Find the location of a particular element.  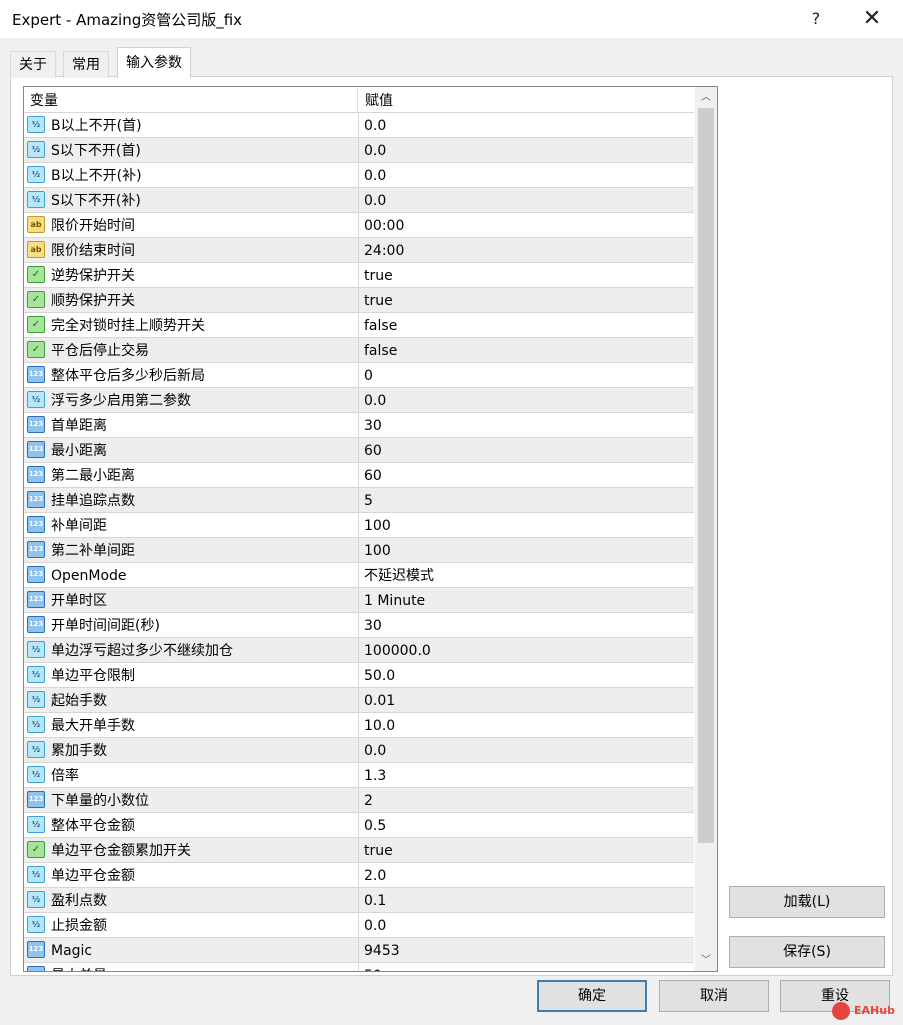

parameter-row: ✓ 完全对锁时挂上顺势开关 false is located at coordinates (359, 324).